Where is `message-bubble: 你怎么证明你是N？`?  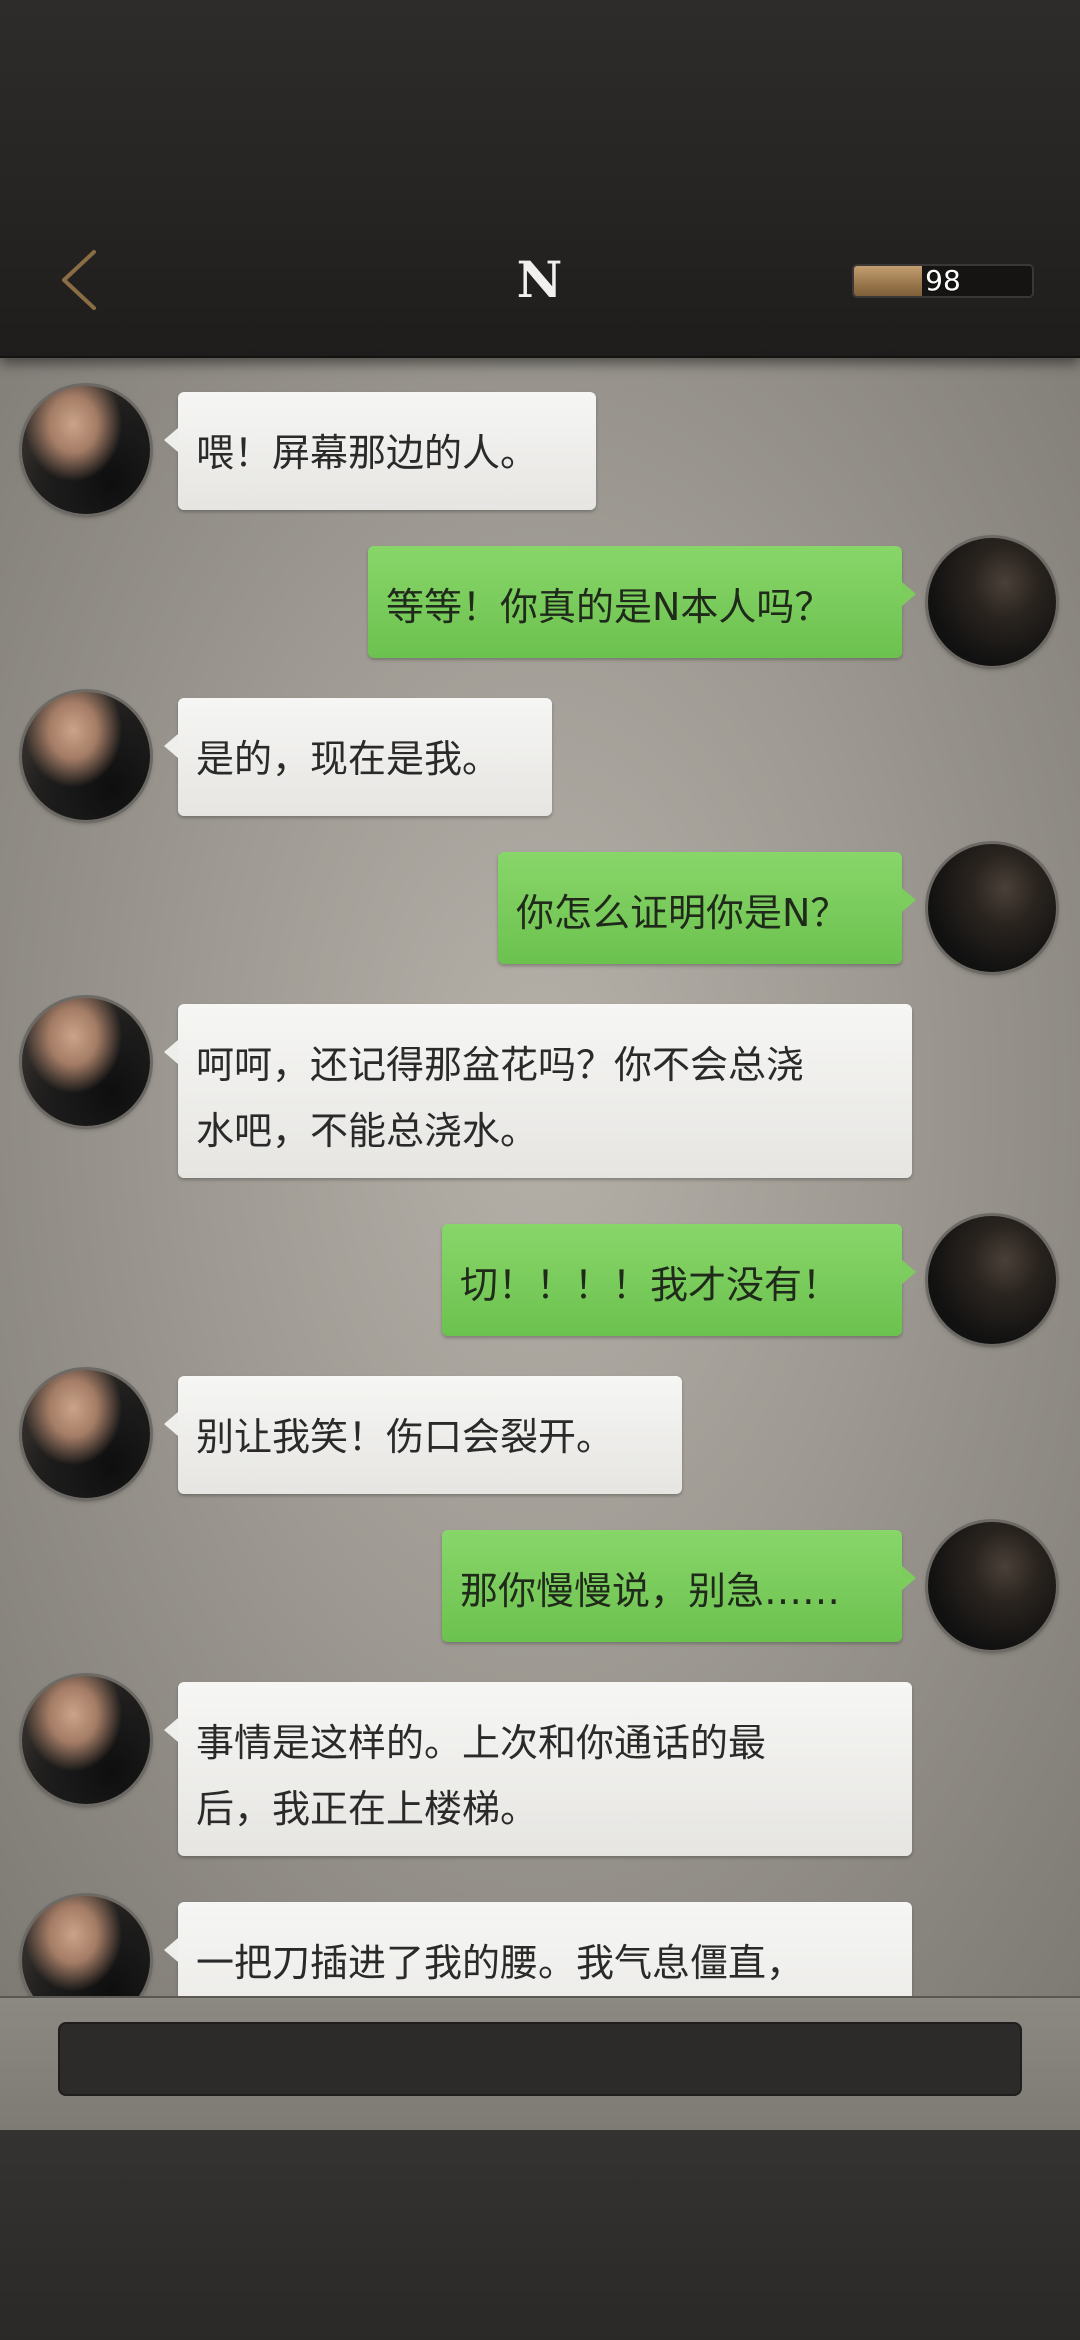 message-bubble: 你怎么证明你是N？ is located at coordinates (707, 908).